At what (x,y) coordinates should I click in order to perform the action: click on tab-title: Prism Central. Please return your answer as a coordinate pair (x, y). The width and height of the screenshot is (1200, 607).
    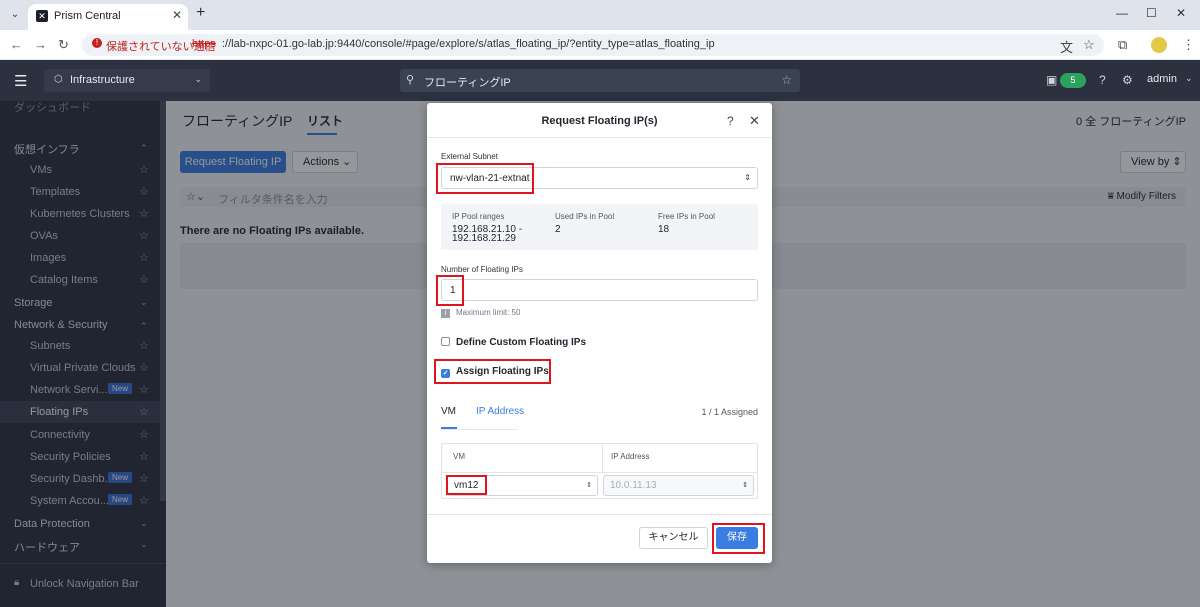
    Looking at the image, I should click on (87, 16).